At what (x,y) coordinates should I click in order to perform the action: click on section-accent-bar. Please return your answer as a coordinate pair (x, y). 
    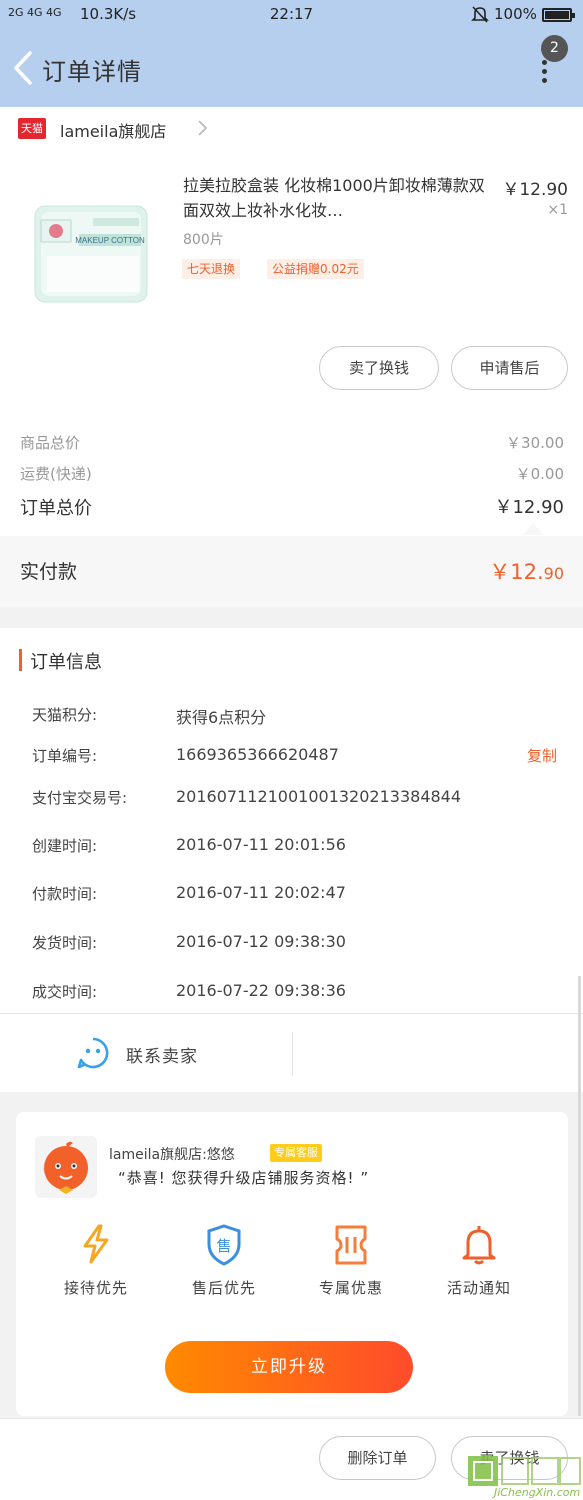
    Looking at the image, I should click on (20, 660).